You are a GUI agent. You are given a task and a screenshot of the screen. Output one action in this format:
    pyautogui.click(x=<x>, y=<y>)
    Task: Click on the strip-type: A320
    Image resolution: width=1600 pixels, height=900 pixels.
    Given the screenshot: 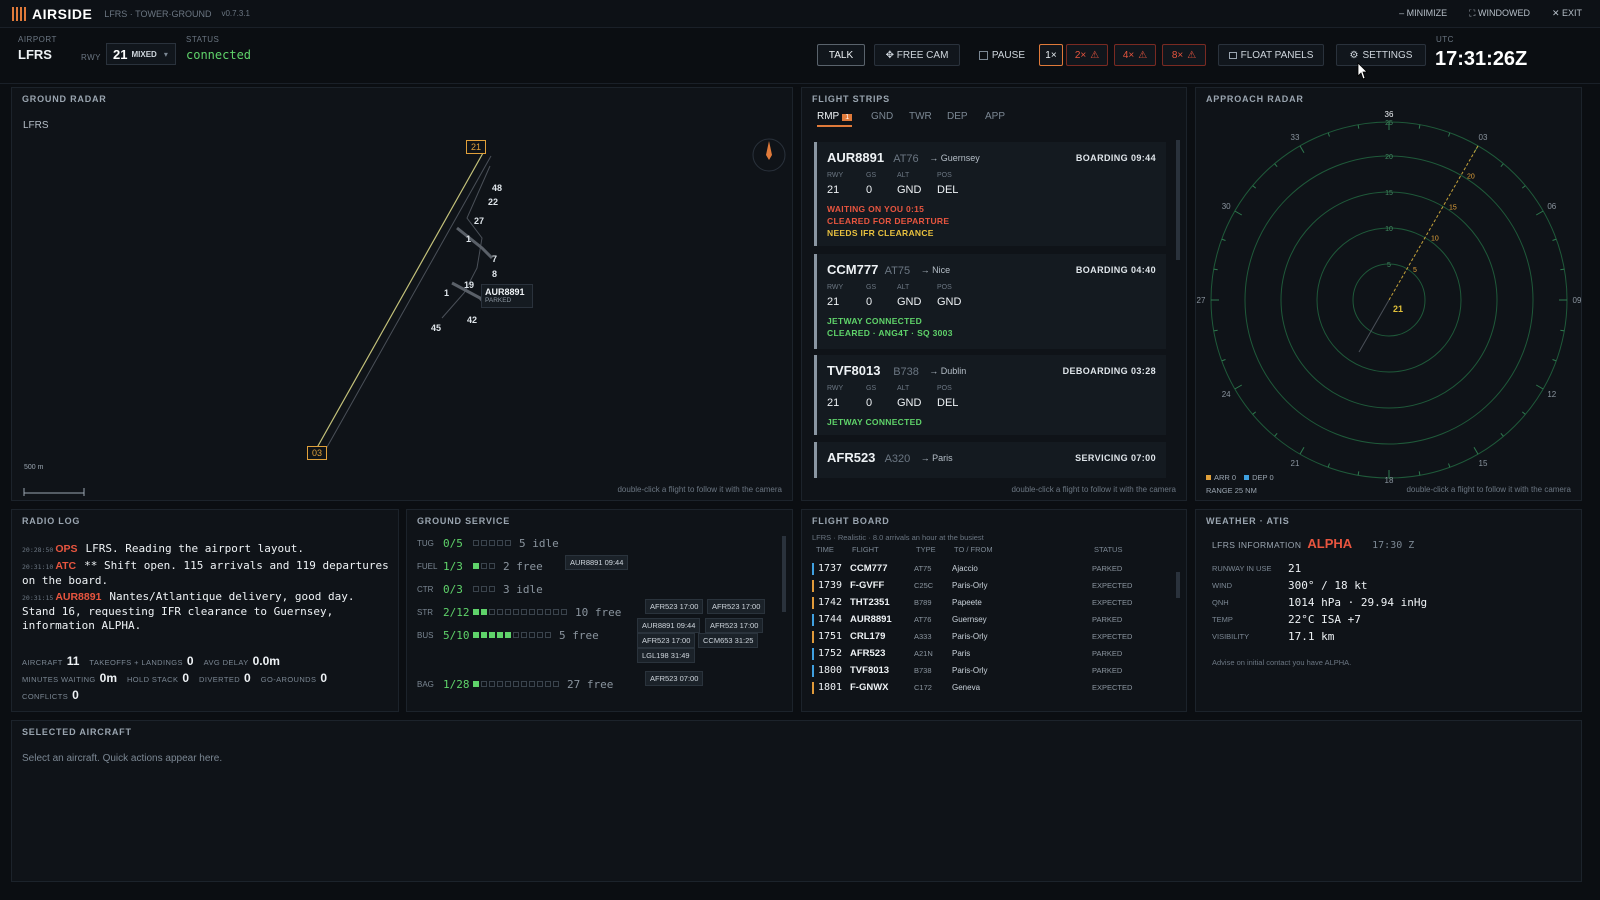 What is the action you would take?
    pyautogui.click(x=897, y=459)
    